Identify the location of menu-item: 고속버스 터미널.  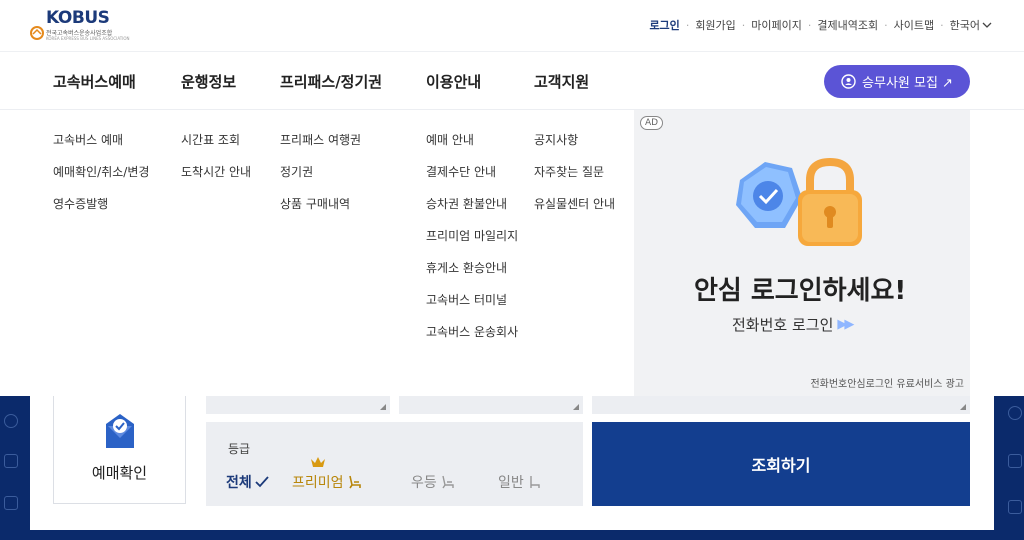
(472, 300).